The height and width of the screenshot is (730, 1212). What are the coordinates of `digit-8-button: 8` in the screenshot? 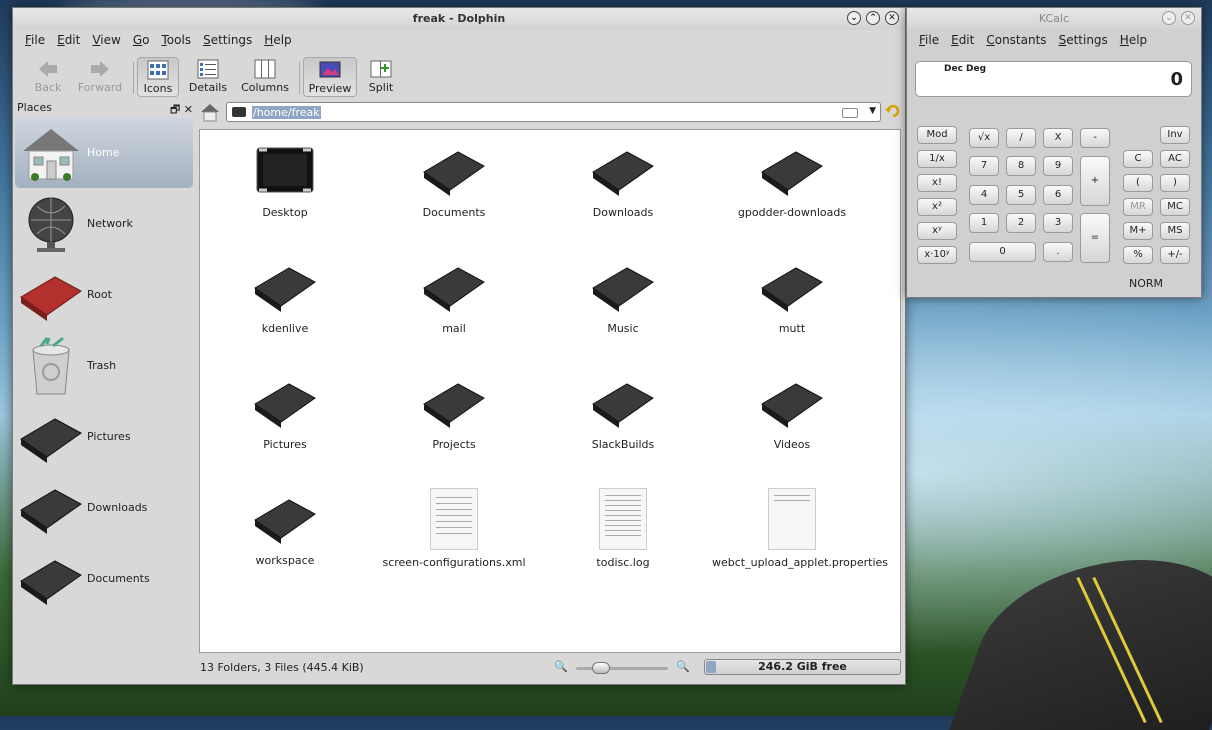 It's located at (1021, 166).